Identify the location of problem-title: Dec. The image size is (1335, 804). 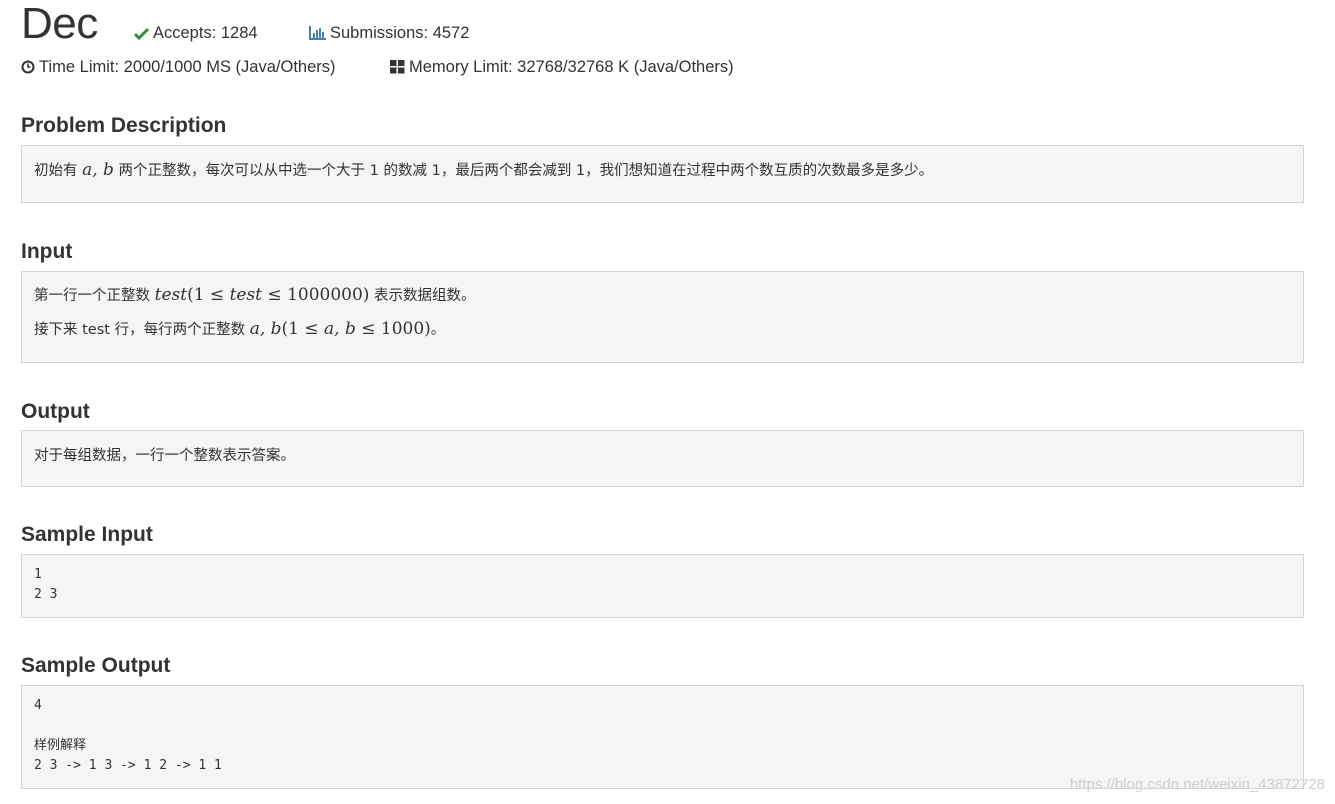
(59, 24).